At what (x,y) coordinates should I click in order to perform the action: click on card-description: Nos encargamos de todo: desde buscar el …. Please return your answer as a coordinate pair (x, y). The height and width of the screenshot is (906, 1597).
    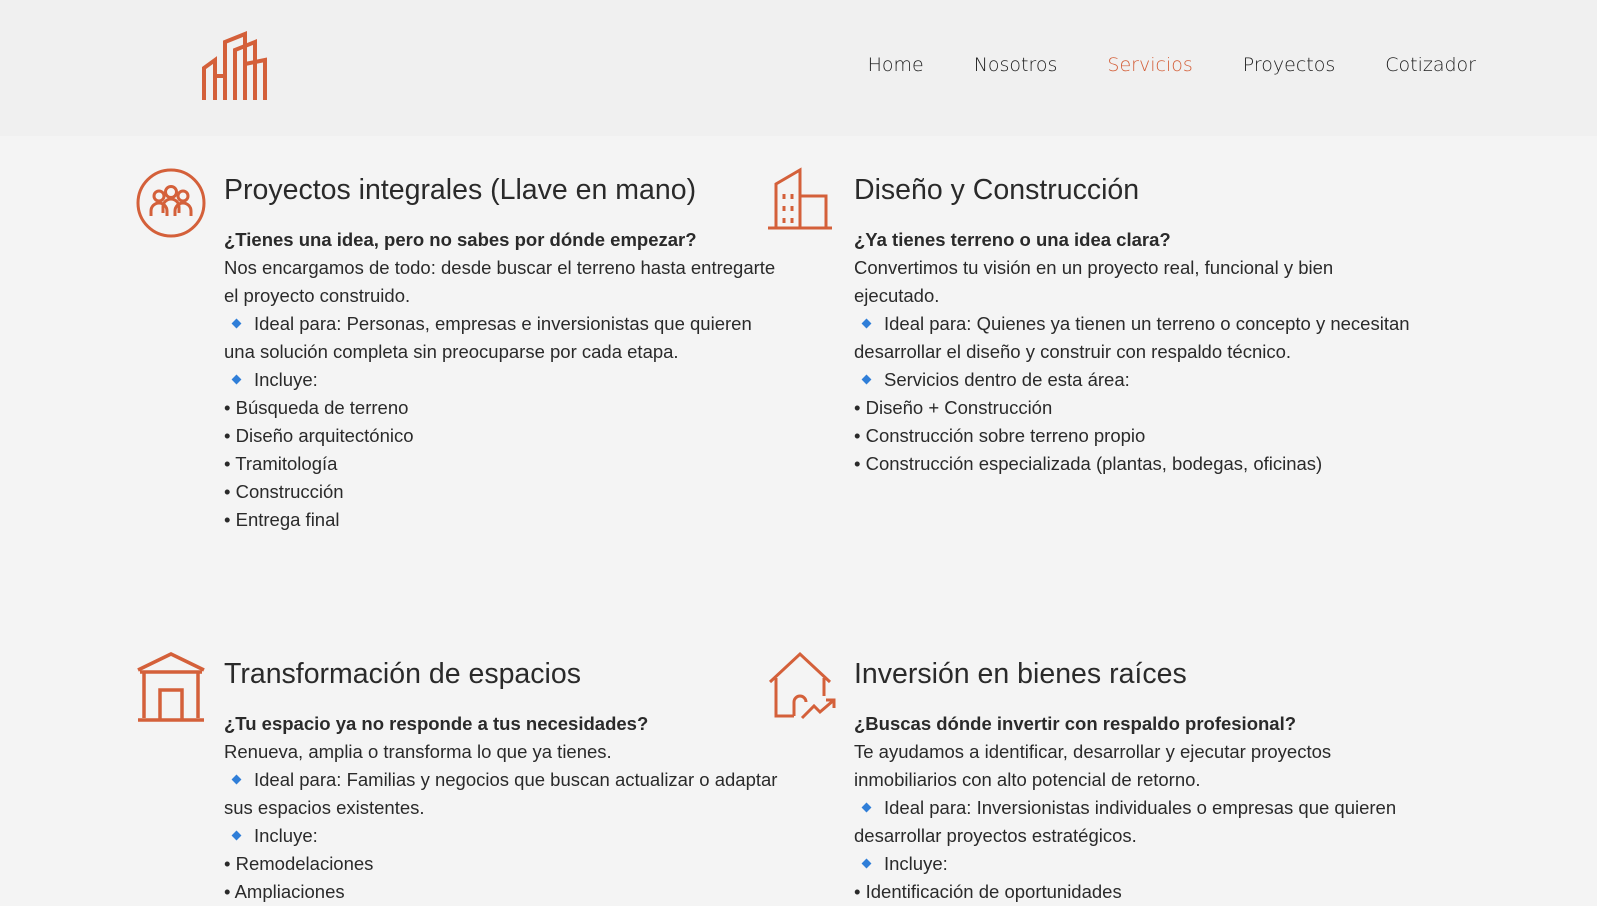
    Looking at the image, I should click on (500, 281).